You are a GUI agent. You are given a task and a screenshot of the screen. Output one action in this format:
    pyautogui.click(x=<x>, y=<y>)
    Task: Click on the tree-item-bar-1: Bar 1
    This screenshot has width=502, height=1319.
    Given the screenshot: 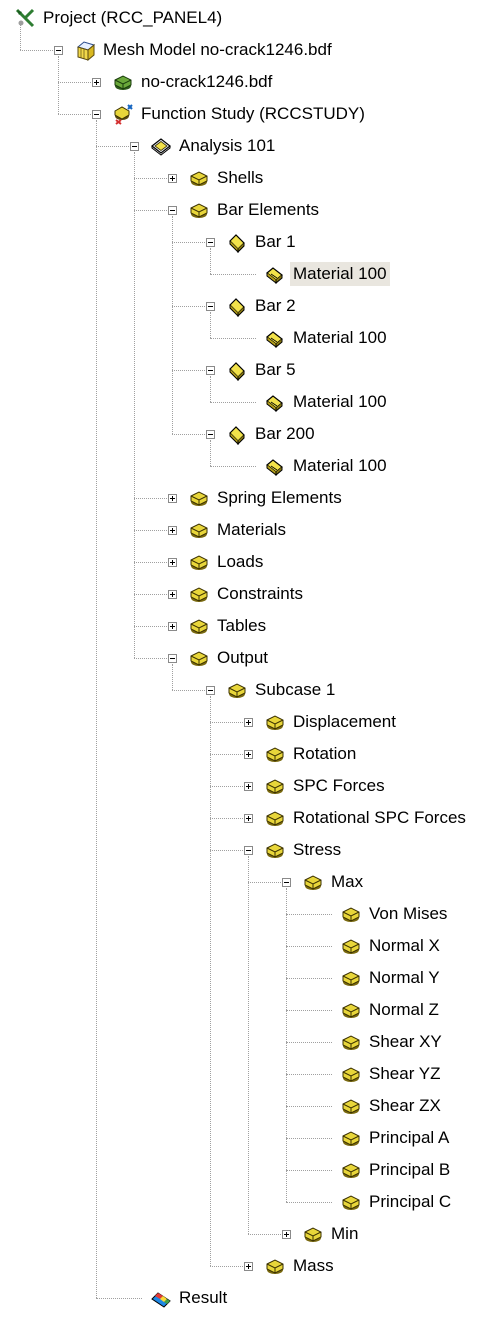 What is the action you would take?
    pyautogui.click(x=251, y=242)
    